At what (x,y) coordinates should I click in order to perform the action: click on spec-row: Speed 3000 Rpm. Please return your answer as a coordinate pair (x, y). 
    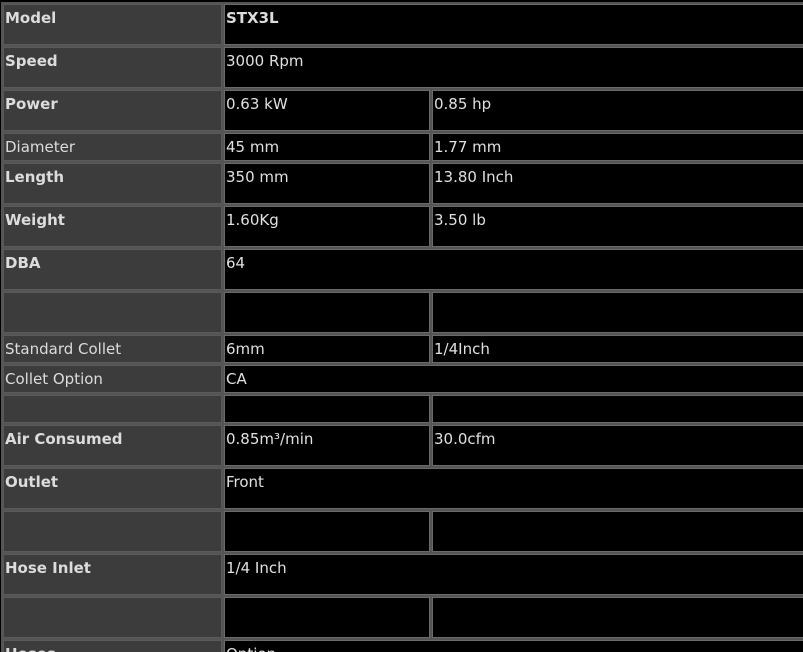
    Looking at the image, I should click on (403, 67).